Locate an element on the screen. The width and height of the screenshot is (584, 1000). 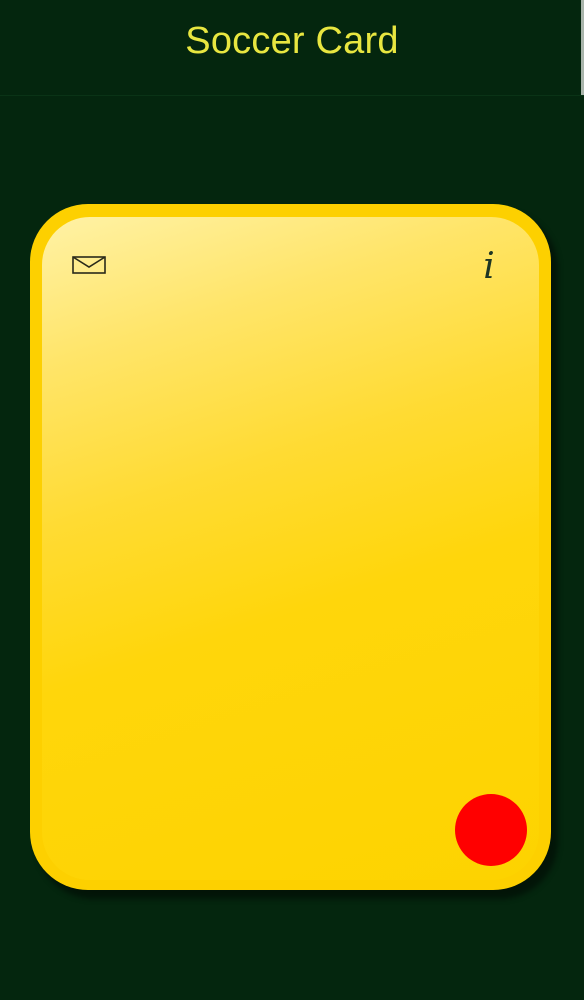
envelope-icon is located at coordinates (89, 265).